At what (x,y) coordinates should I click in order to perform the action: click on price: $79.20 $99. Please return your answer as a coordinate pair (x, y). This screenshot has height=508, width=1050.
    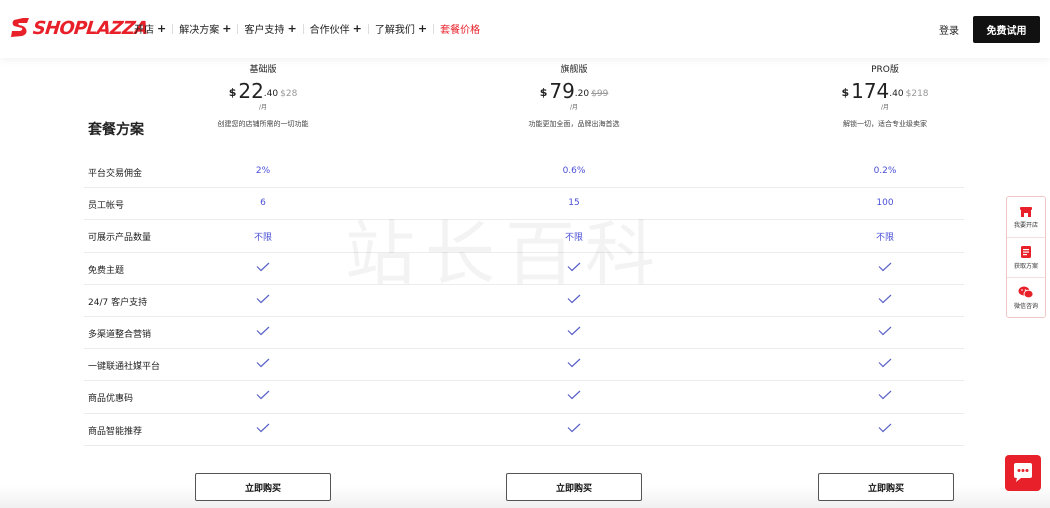
    Looking at the image, I should click on (574, 91).